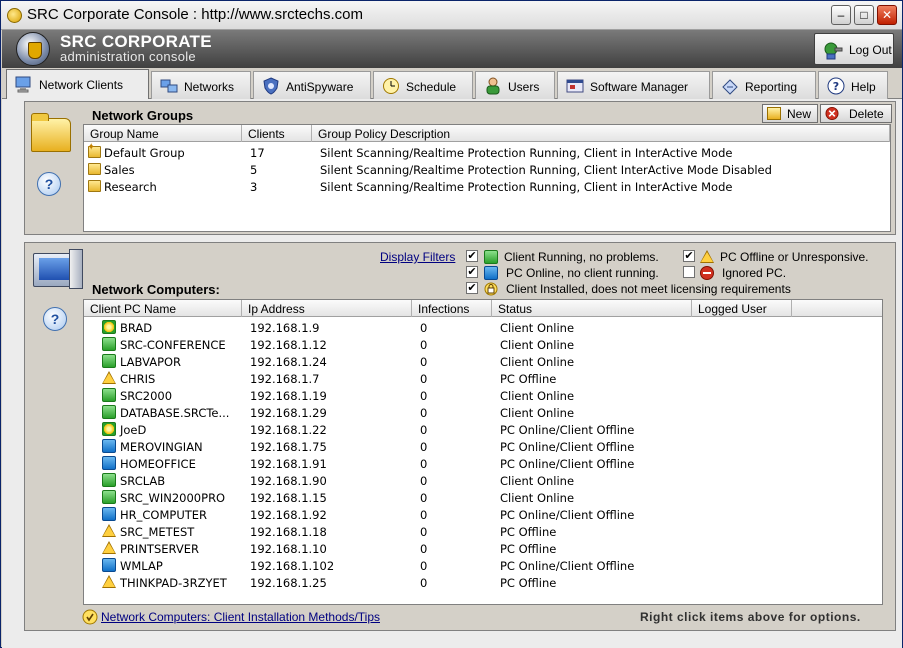 This screenshot has width=903, height=648. I want to click on filter-label: PC Online, no client running., so click(582, 273).